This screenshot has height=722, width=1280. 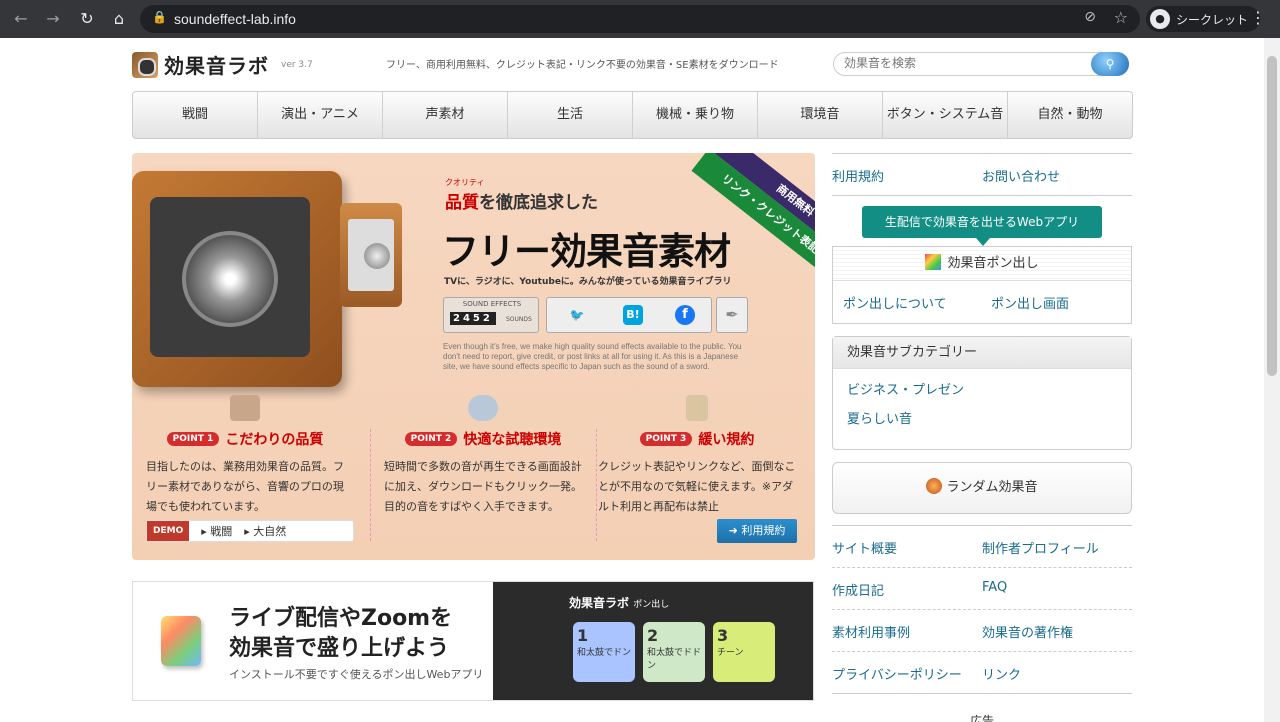 I want to click on incognito-icon: ●, so click(x=1160, y=19).